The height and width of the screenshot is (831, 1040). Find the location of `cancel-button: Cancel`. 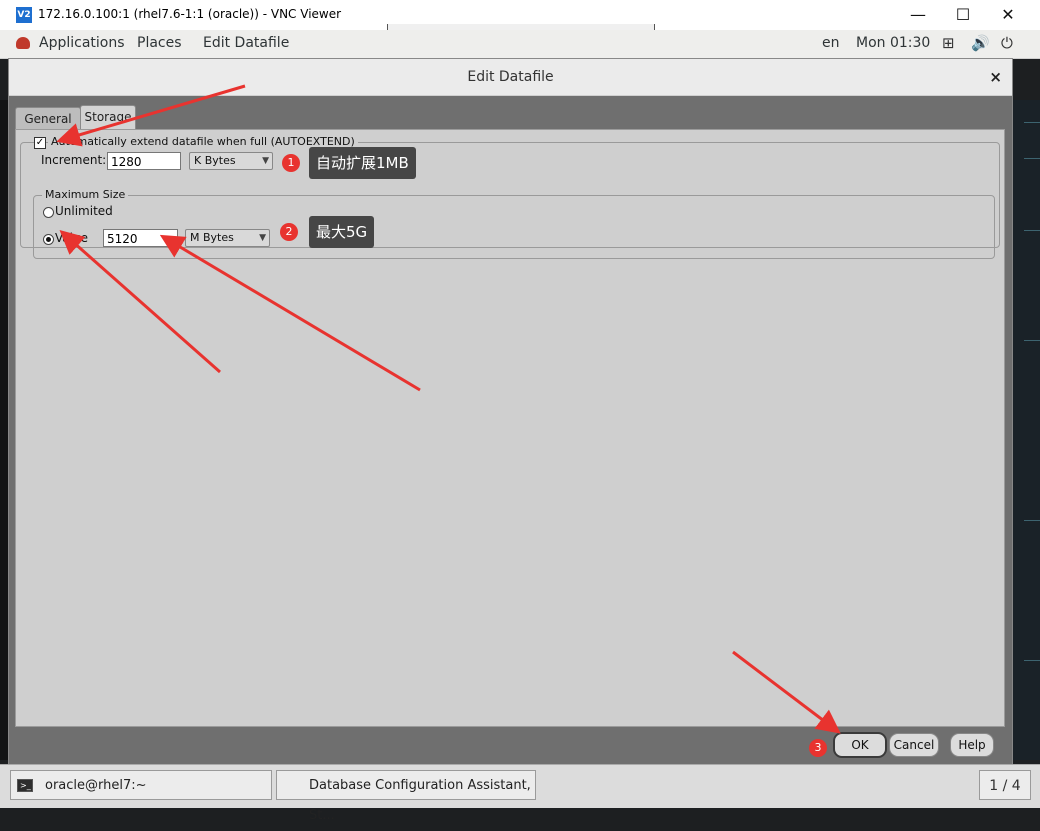

cancel-button: Cancel is located at coordinates (914, 745).